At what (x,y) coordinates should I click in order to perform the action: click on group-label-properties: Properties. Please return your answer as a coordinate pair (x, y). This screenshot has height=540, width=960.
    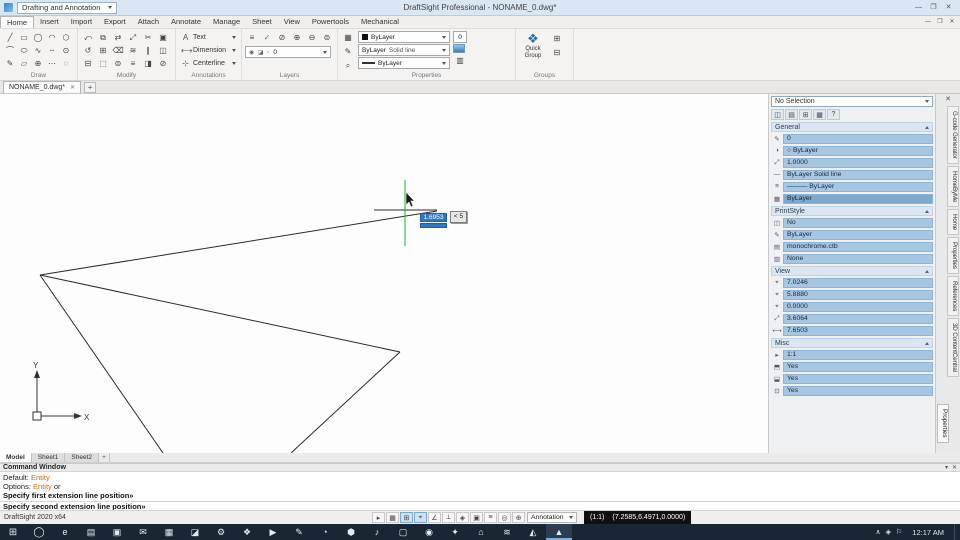
    Looking at the image, I should click on (426, 75).